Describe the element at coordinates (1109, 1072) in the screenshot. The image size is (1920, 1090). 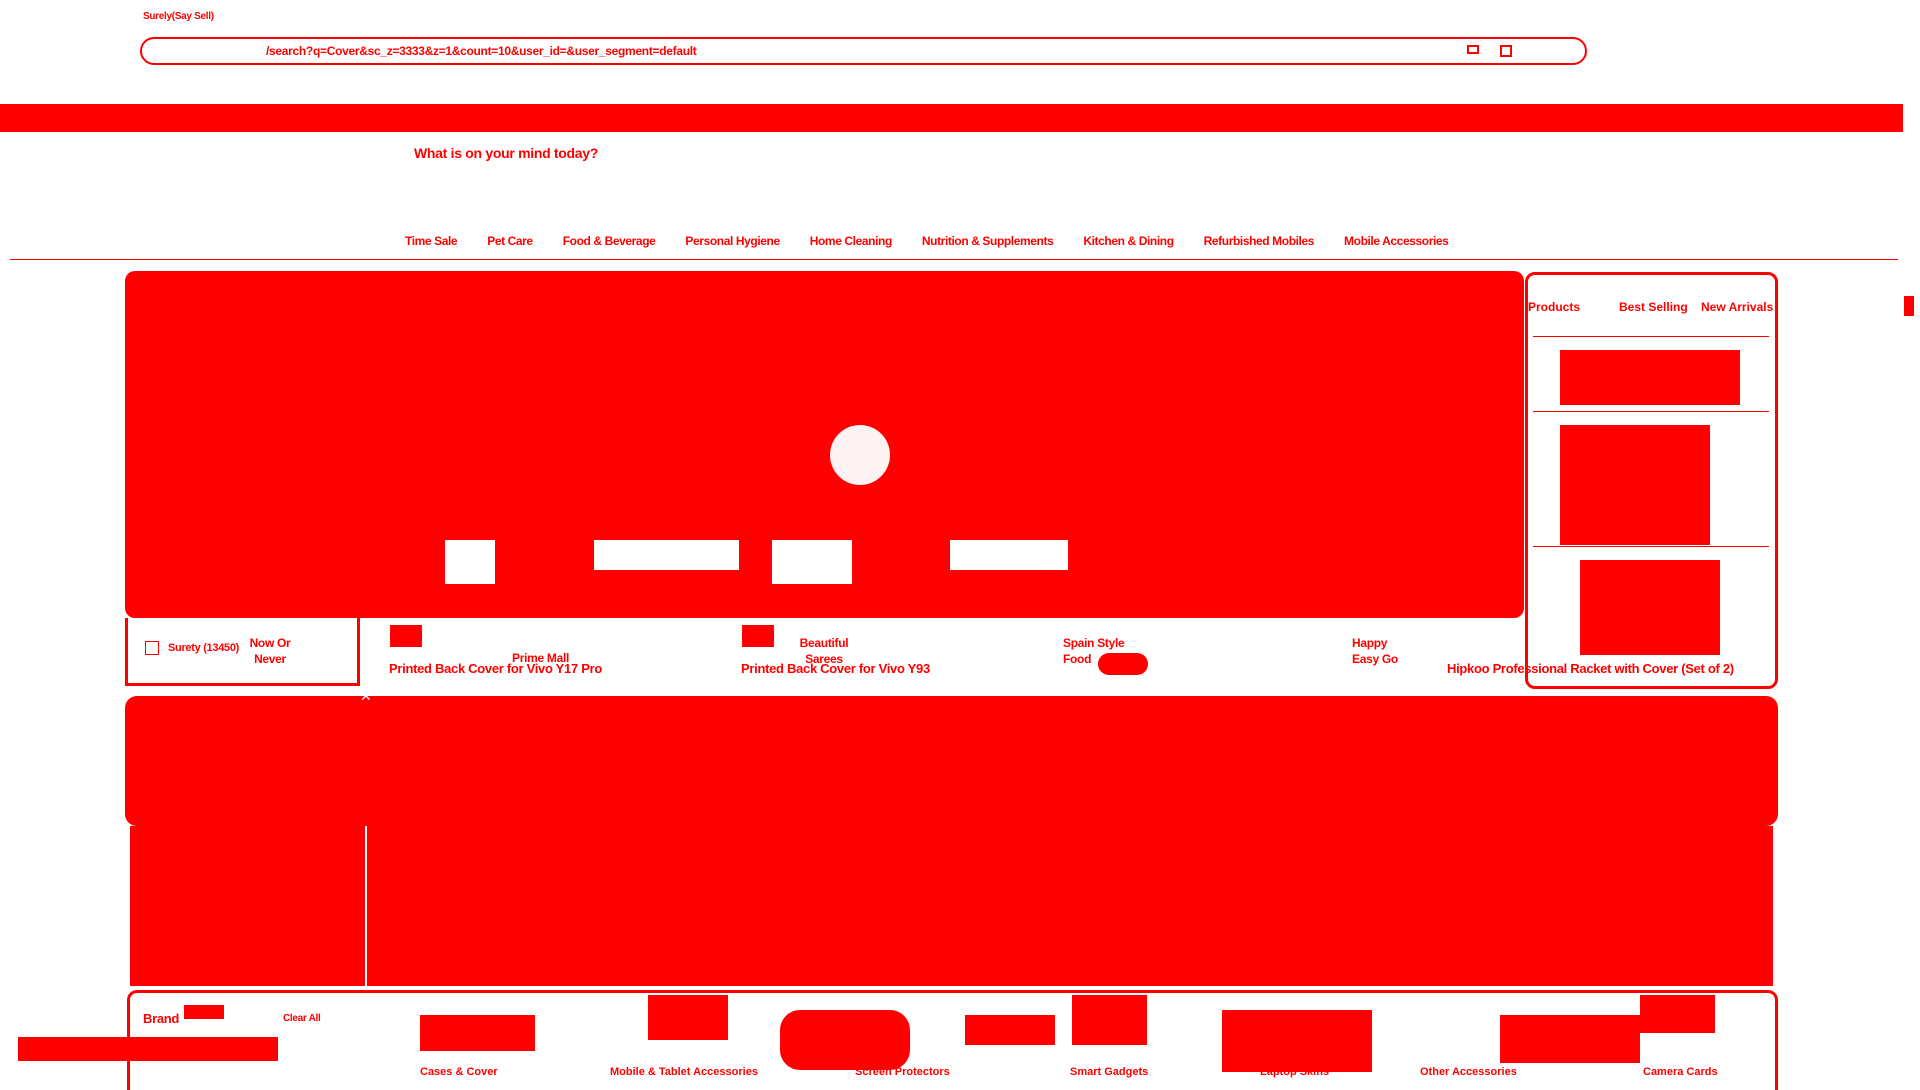
I see `bottom-cat-smart-gadgets: Smart Gadgets` at that location.